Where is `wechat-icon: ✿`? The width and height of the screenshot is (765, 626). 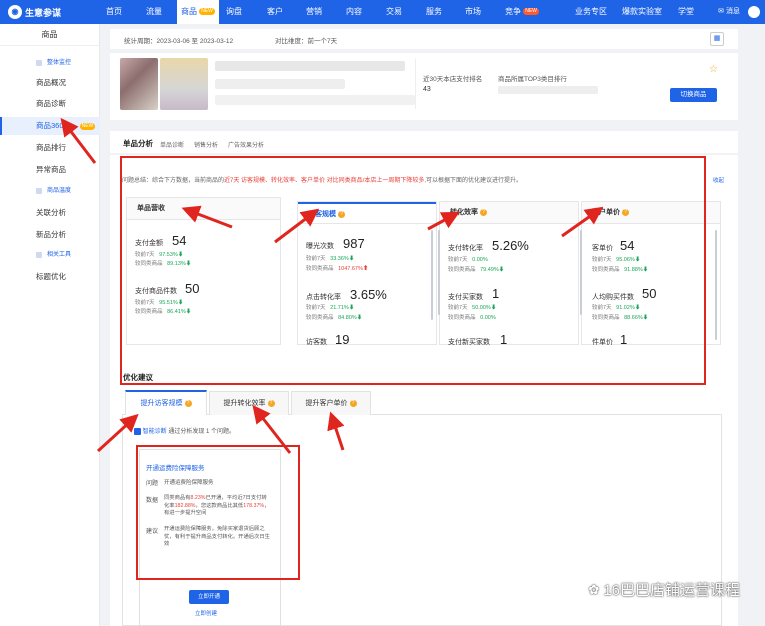 wechat-icon: ✿ is located at coordinates (594, 589).